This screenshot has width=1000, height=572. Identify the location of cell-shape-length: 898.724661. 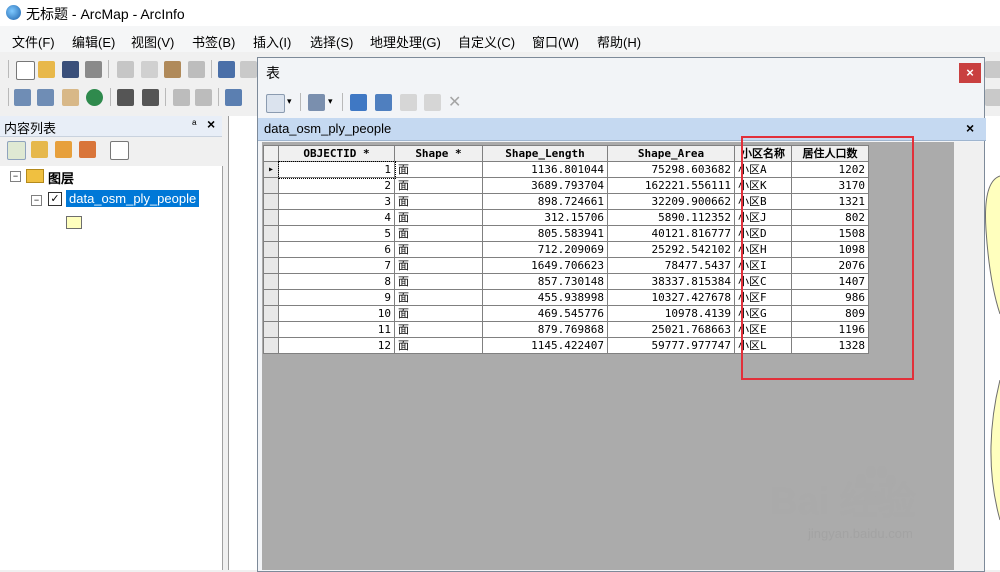
(545, 201).